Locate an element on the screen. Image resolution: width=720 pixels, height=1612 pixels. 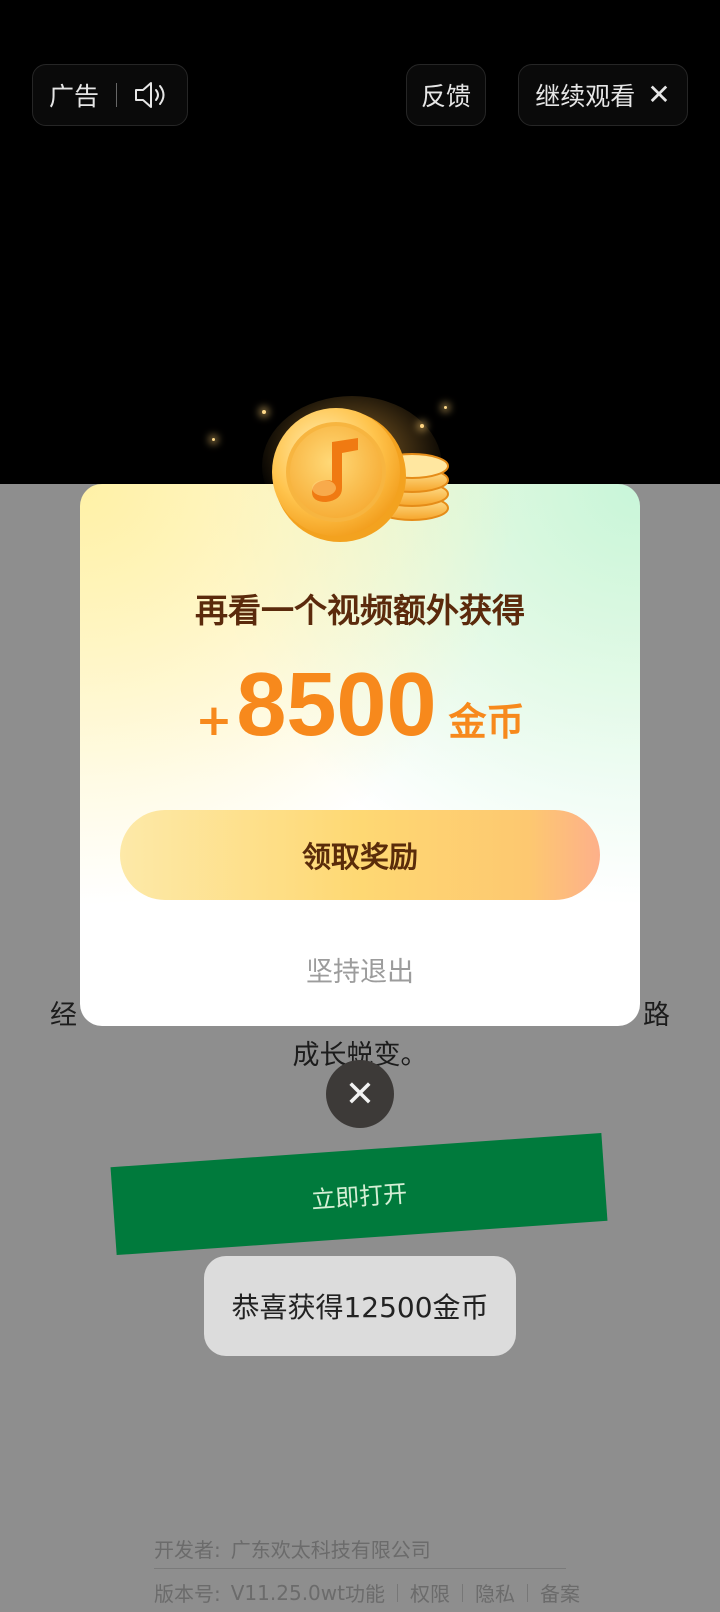
claim-label: 领取奖励 is located at coordinates (359, 857).